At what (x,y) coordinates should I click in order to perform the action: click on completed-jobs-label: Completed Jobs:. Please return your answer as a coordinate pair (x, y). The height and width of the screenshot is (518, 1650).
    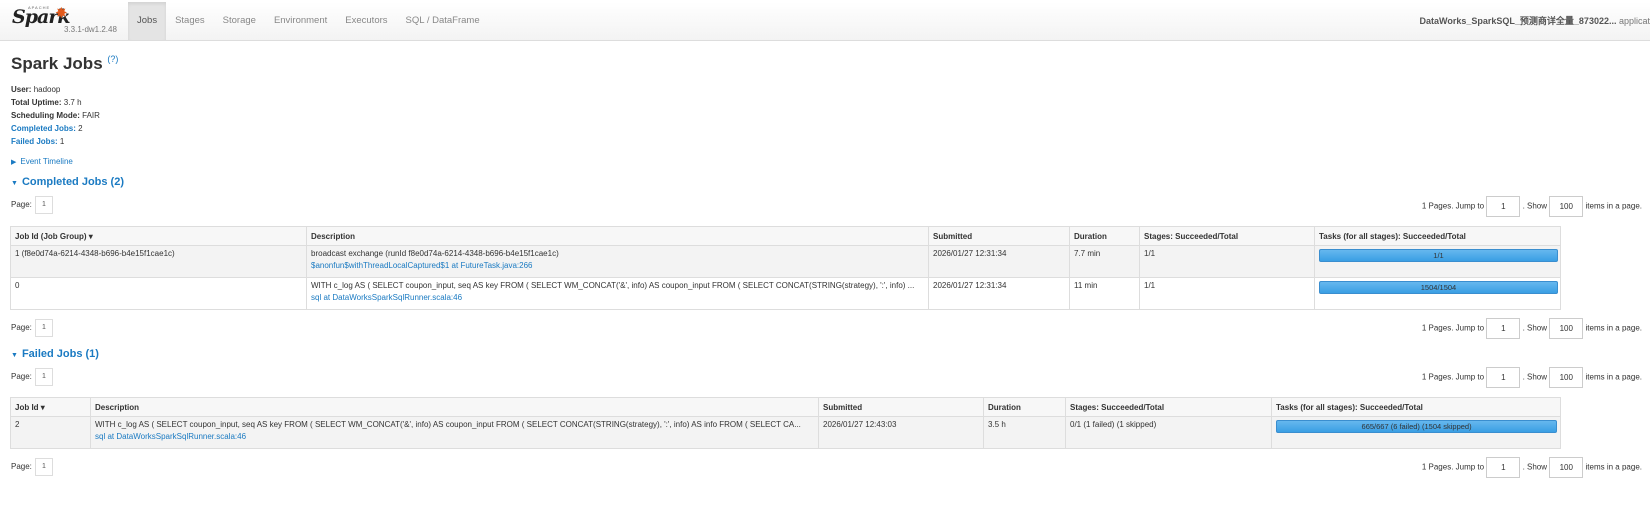
    Looking at the image, I should click on (43, 128).